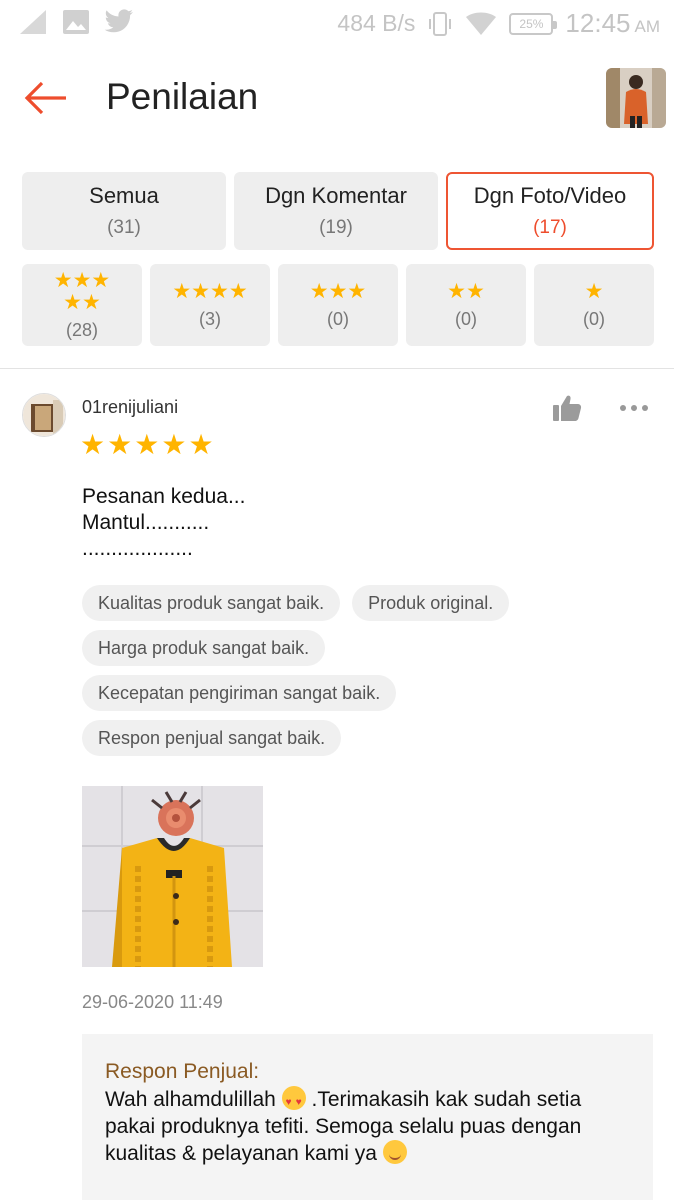 The width and height of the screenshot is (674, 1200). What do you see at coordinates (76, 22) in the screenshot?
I see `gallery-icon` at bounding box center [76, 22].